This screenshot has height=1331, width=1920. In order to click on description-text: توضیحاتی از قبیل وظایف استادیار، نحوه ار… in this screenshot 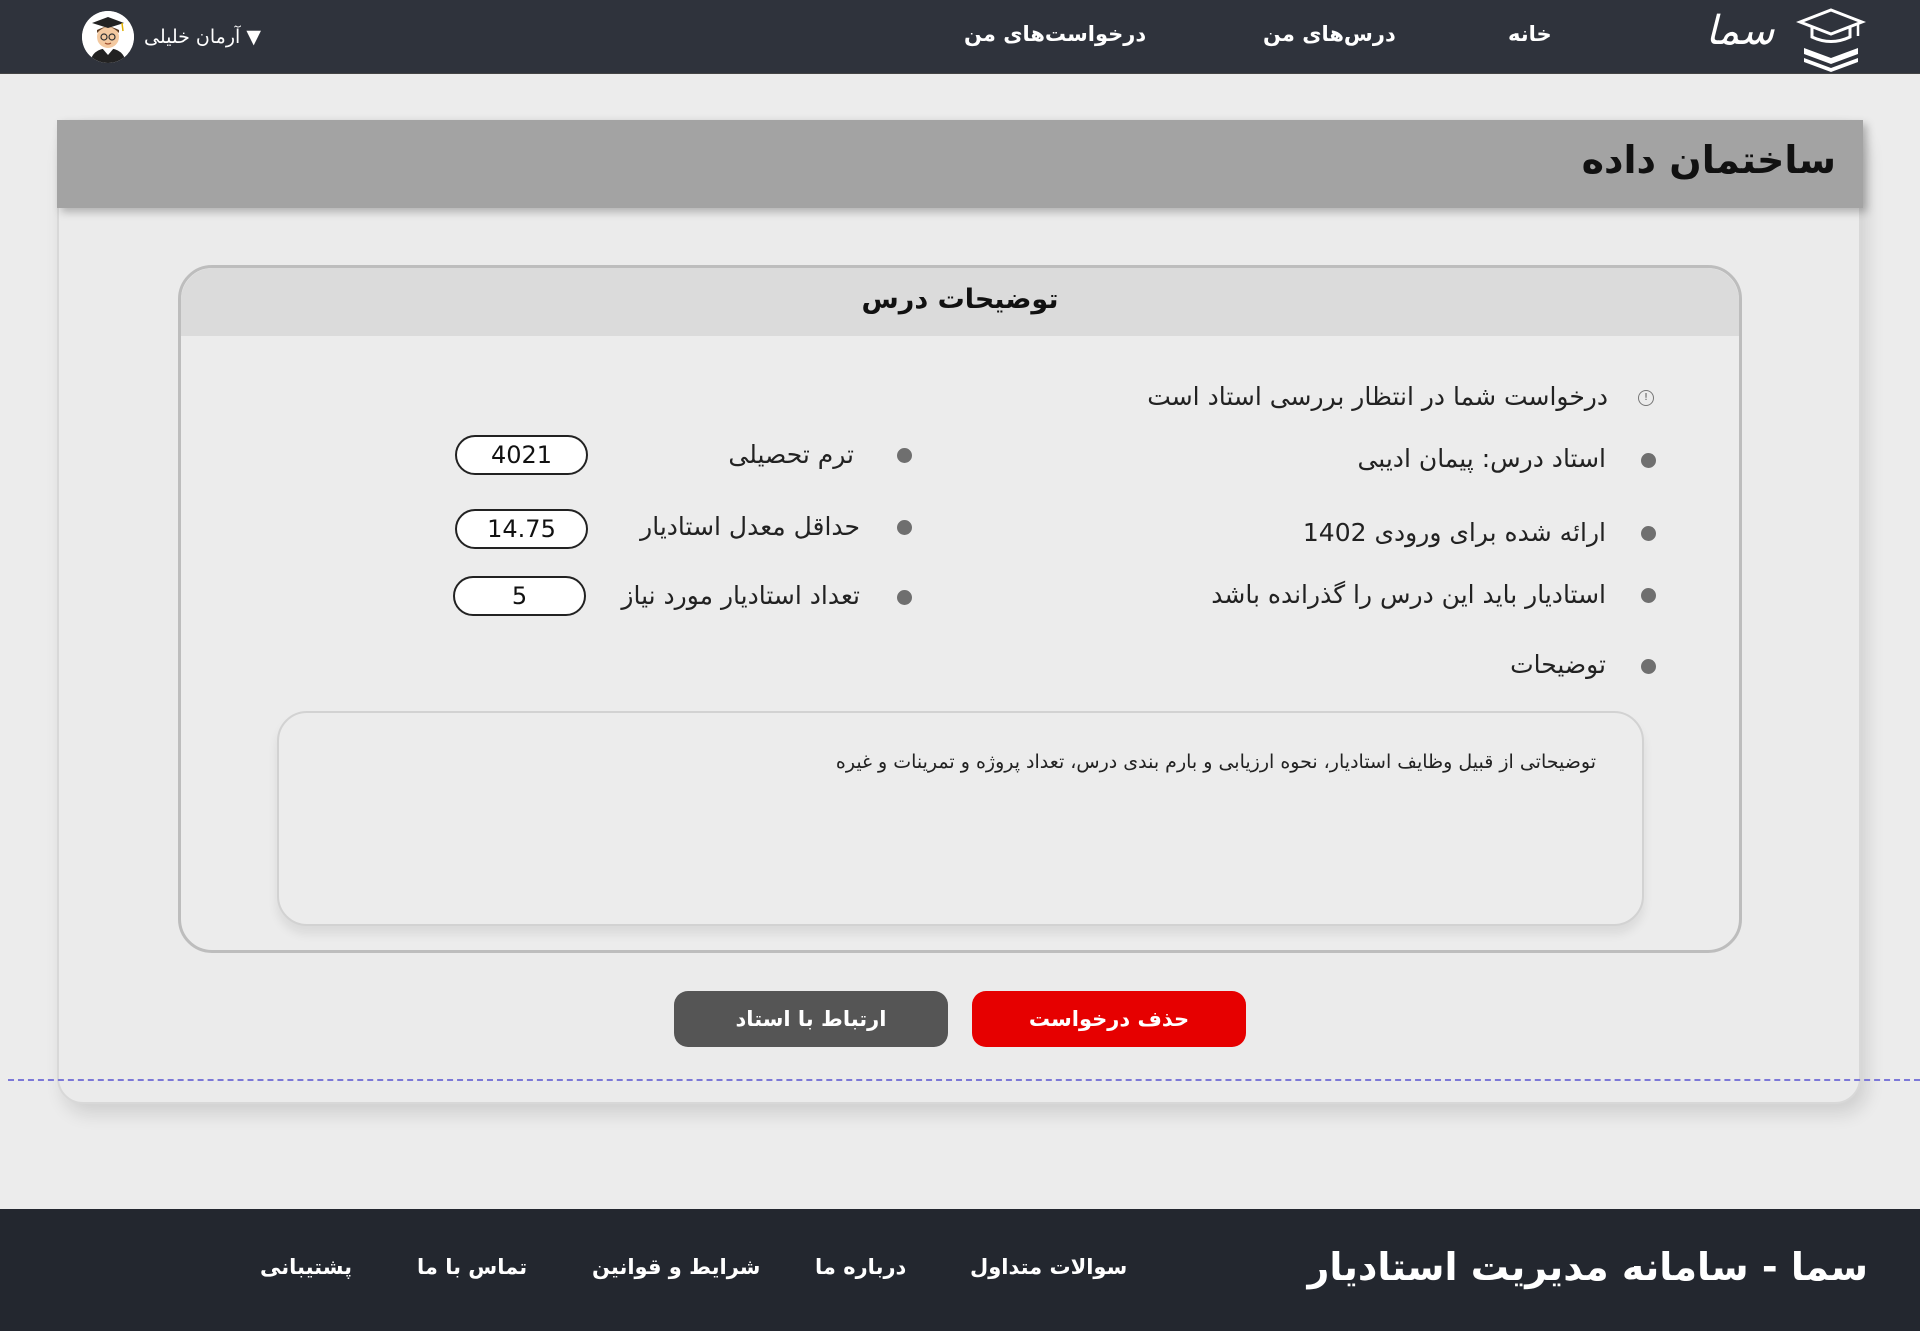, I will do `click(1215, 762)`.